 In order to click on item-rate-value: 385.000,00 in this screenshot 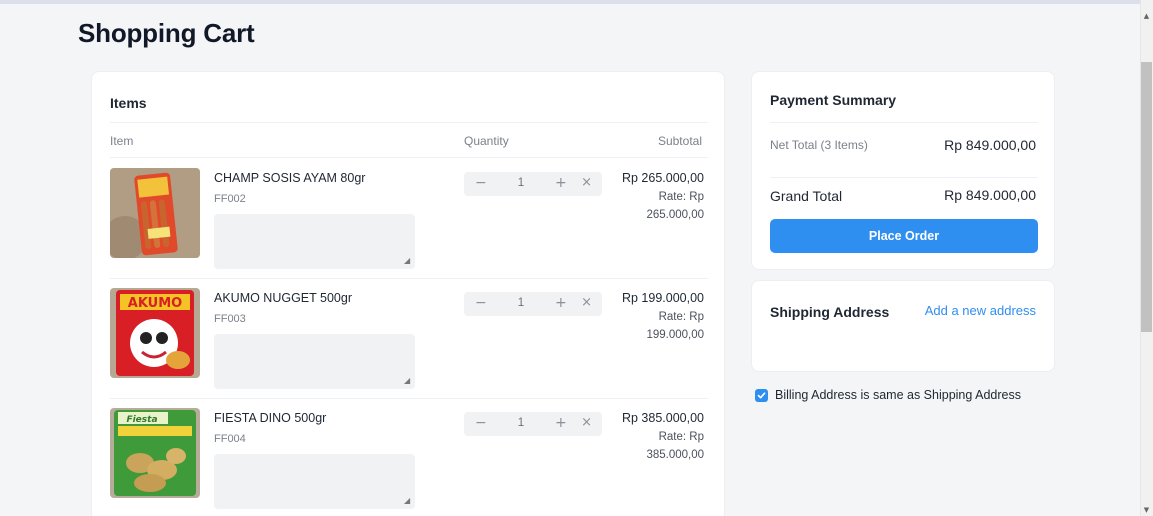, I will do `click(675, 455)`.